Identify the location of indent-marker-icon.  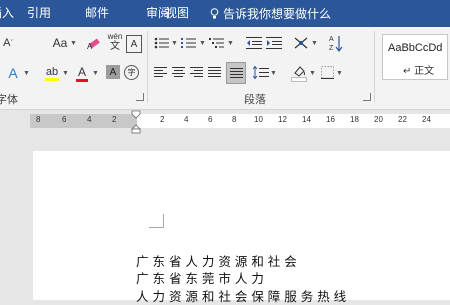
(136, 122).